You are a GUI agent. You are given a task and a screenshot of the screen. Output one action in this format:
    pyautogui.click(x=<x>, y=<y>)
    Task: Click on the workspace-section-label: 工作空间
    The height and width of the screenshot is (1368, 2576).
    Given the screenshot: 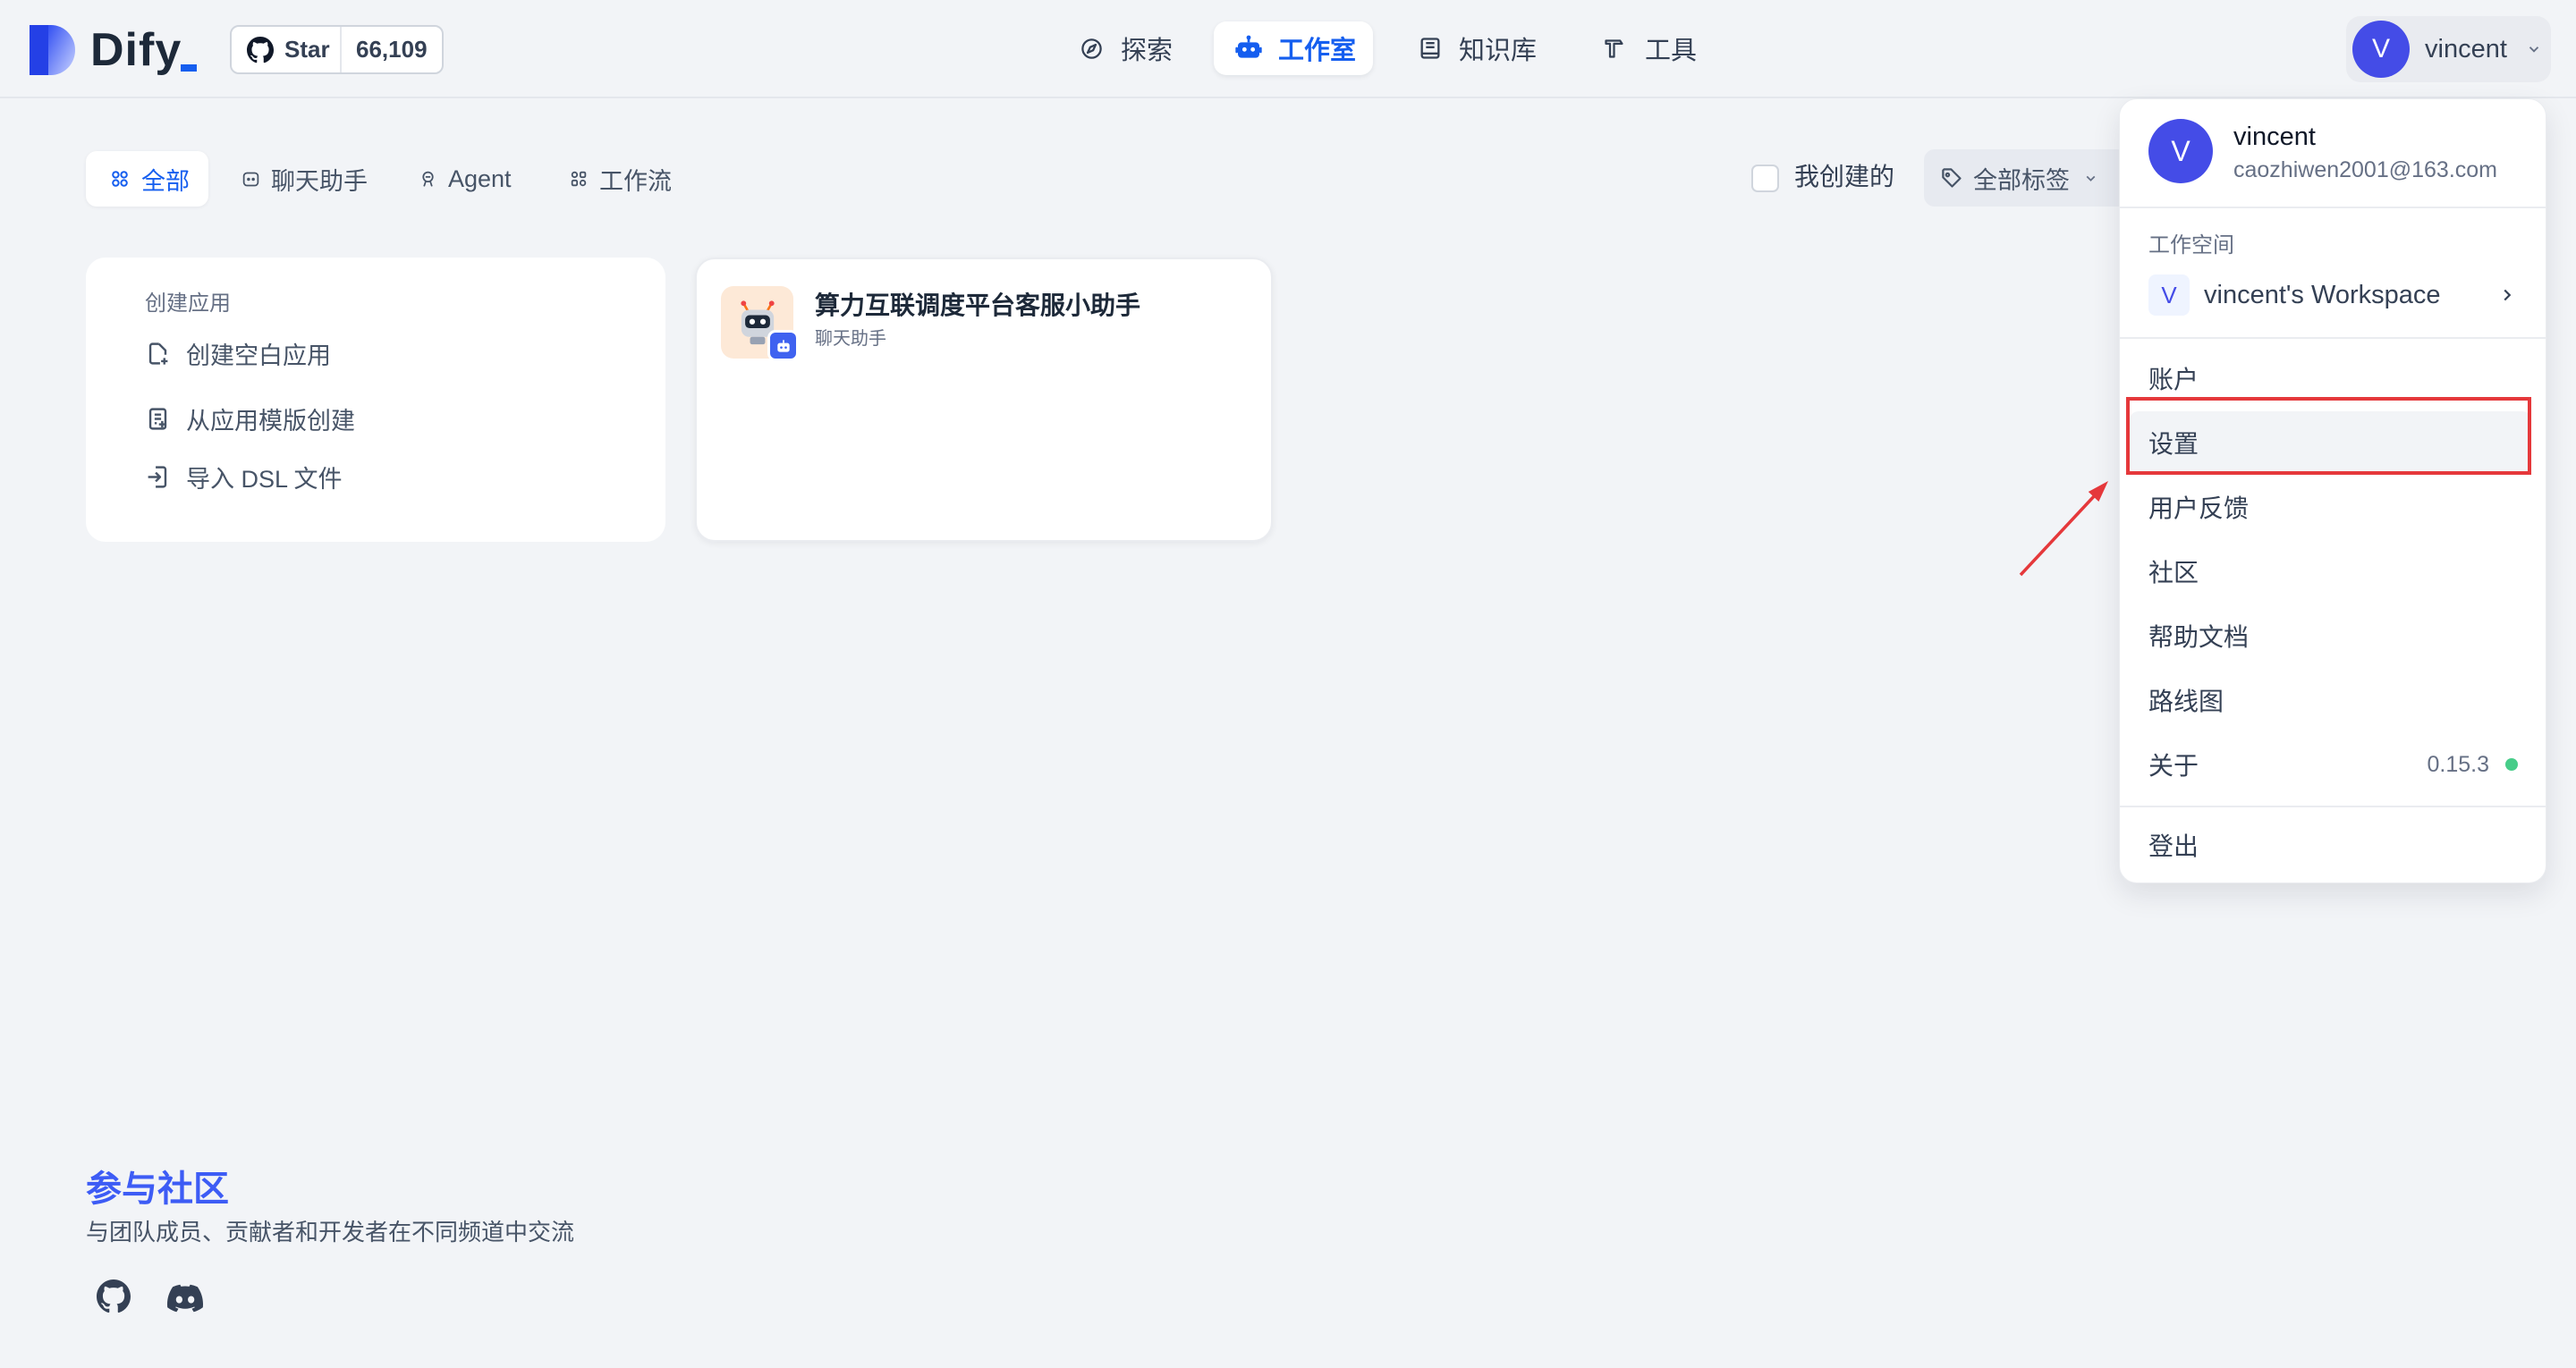 What is the action you would take?
    pyautogui.click(x=2191, y=246)
    